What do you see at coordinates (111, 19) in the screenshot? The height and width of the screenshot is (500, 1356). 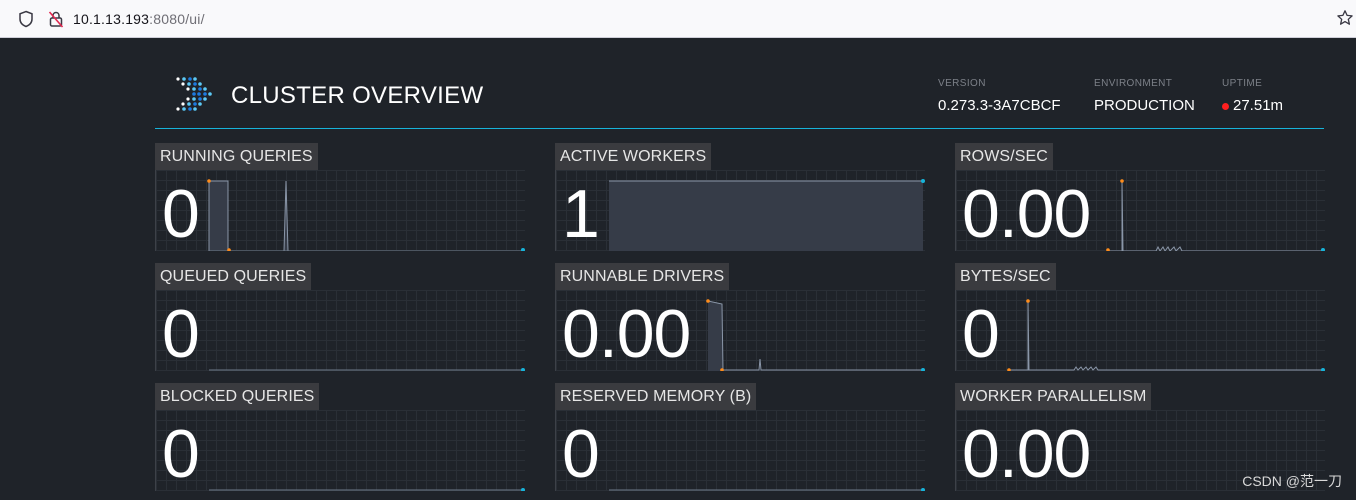 I see `url-host: 10.1.13.193` at bounding box center [111, 19].